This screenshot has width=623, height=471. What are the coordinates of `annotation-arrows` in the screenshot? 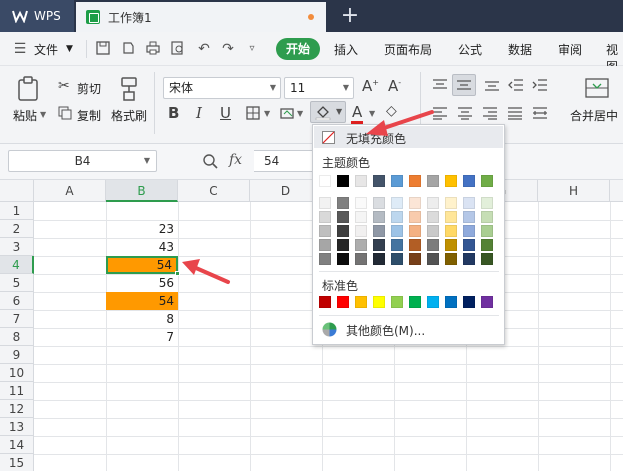 It's located at (308, 197).